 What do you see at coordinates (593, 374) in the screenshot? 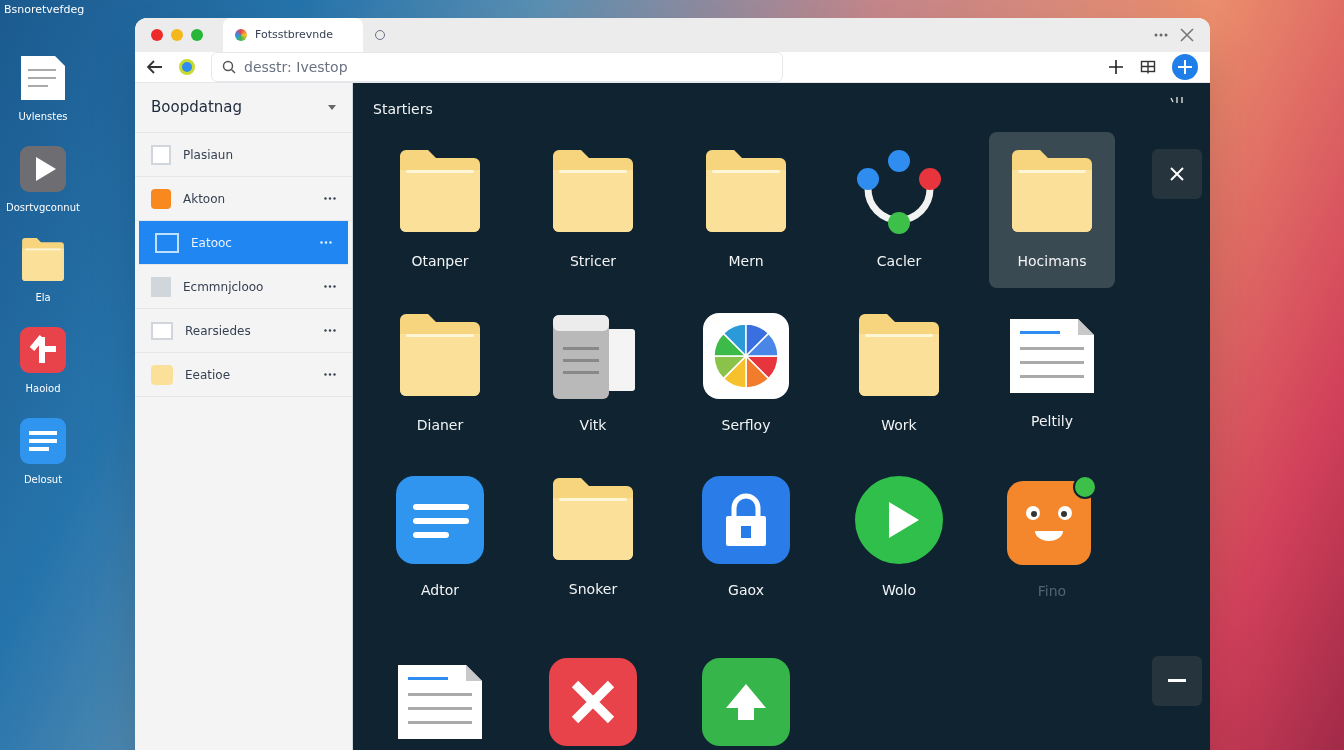
I see `file-item: Vitk` at bounding box center [593, 374].